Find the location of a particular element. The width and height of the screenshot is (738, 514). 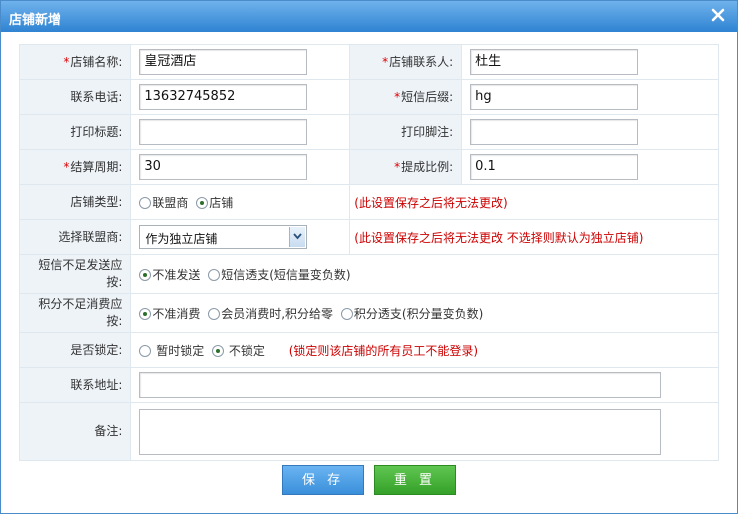

points-insufficient-group: 不准消费 会员消费时,积分给零 积分透支(积分量变负数) is located at coordinates (424, 313).